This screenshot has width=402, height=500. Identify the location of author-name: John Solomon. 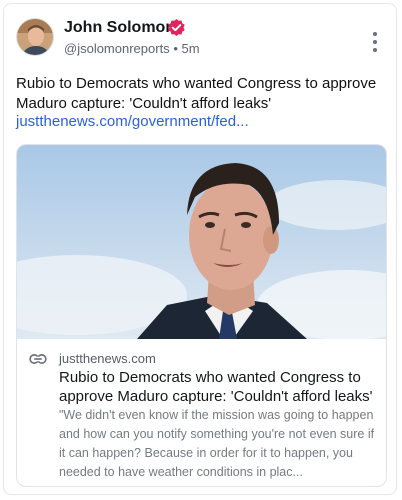
(119, 28).